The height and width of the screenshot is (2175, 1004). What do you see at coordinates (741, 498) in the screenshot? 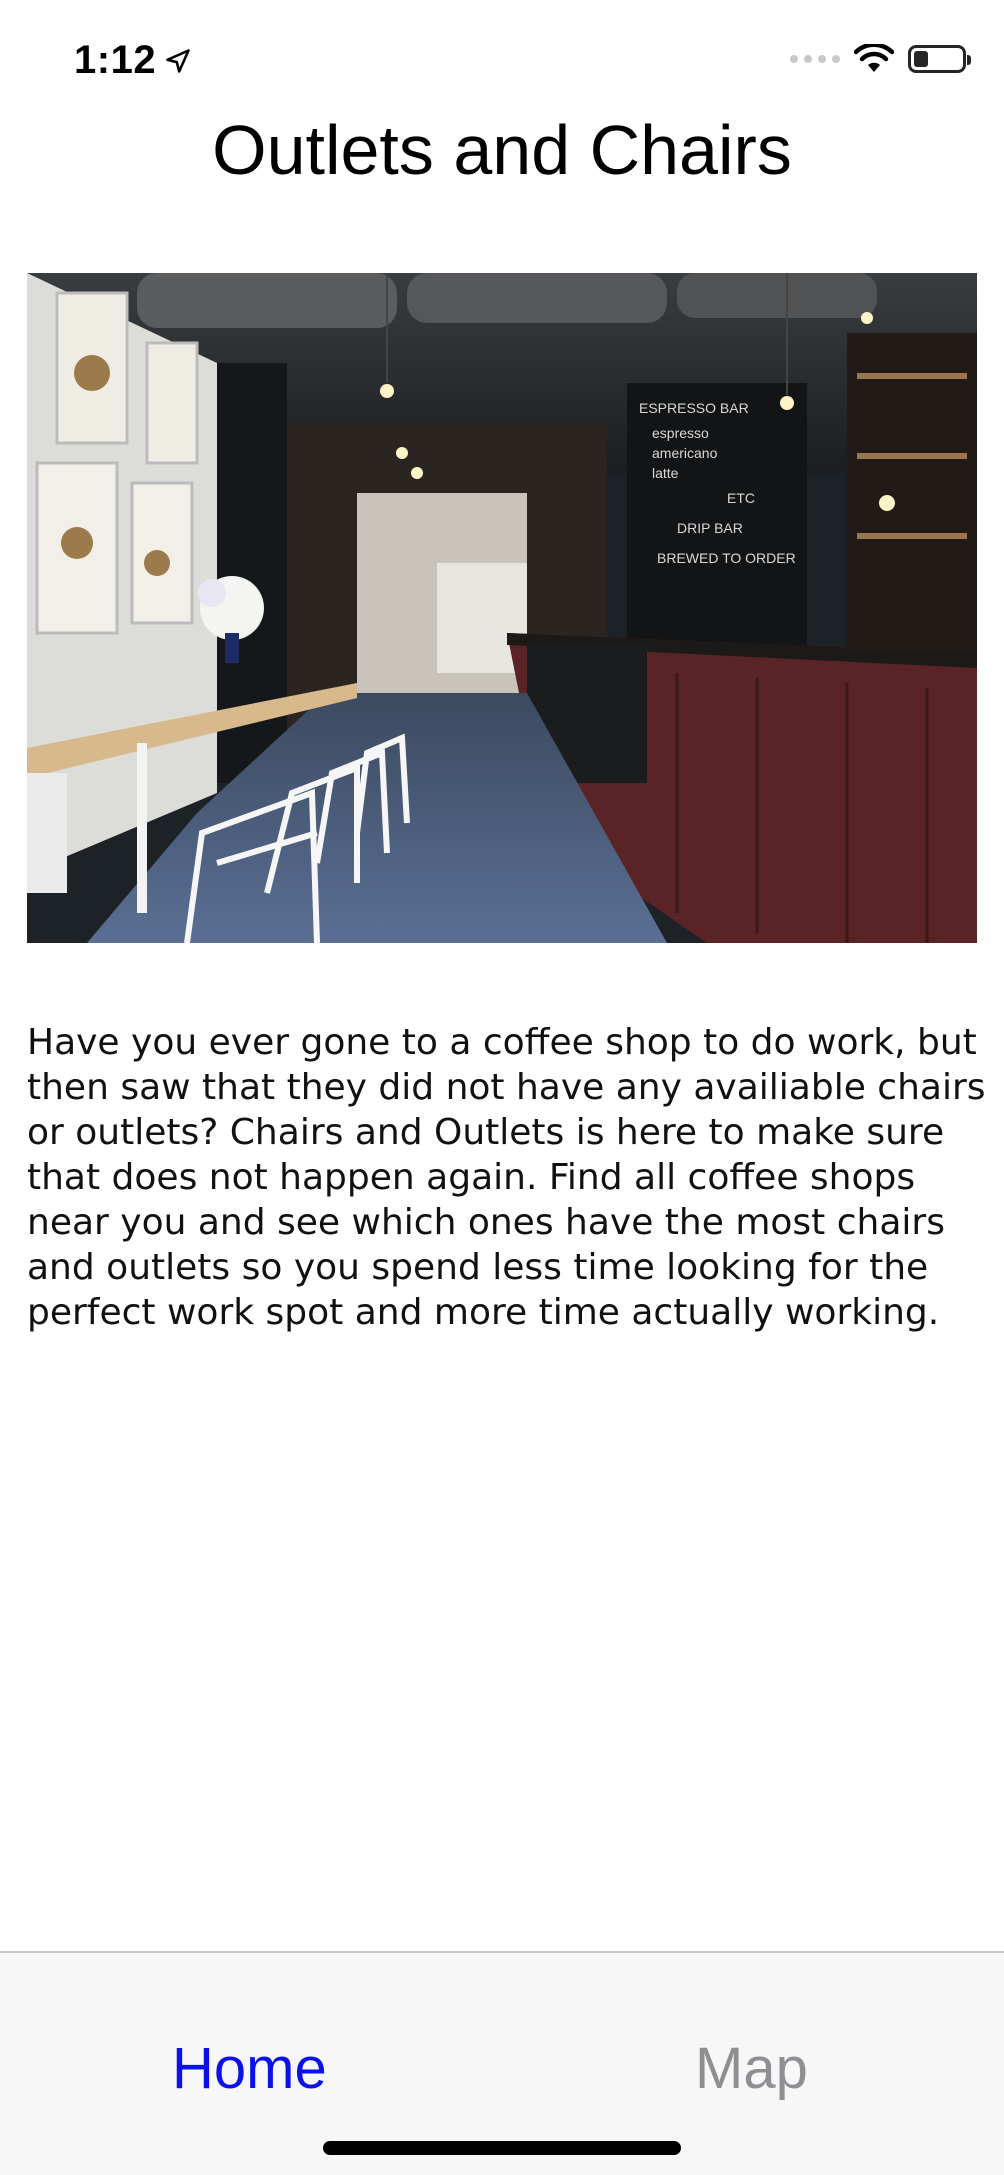
I see `svg-text: ETC` at bounding box center [741, 498].